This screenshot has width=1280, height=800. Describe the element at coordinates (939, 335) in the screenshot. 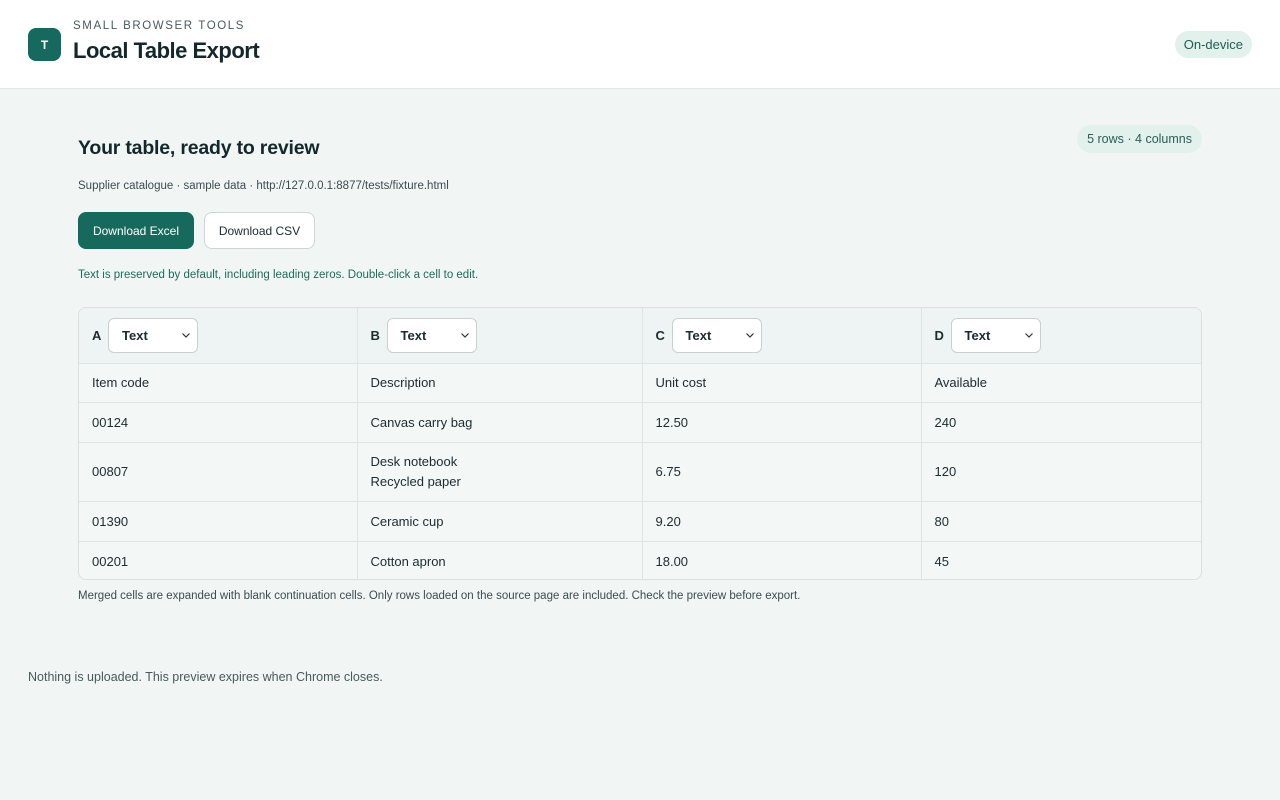

I see `column-letter: D` at that location.